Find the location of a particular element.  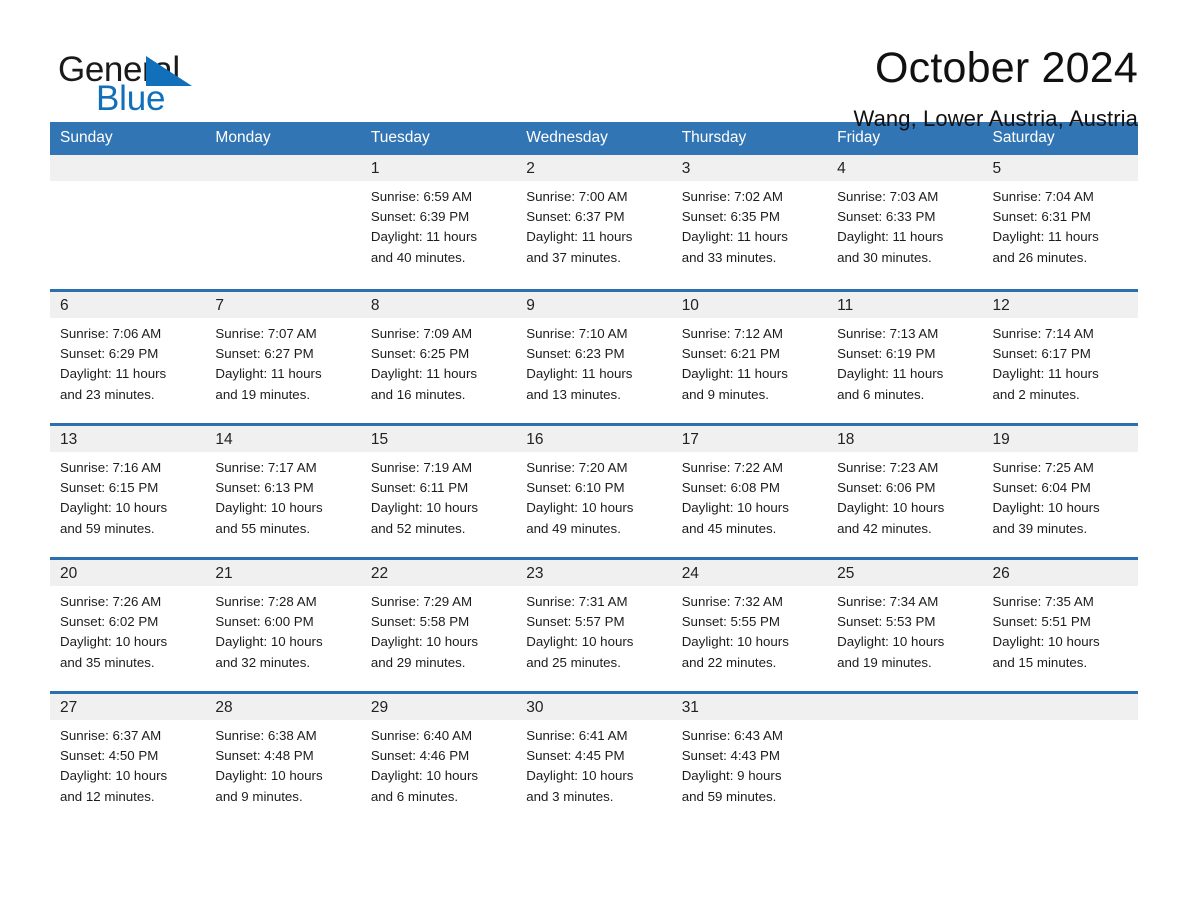

day-number: 23 is located at coordinates (593, 573).